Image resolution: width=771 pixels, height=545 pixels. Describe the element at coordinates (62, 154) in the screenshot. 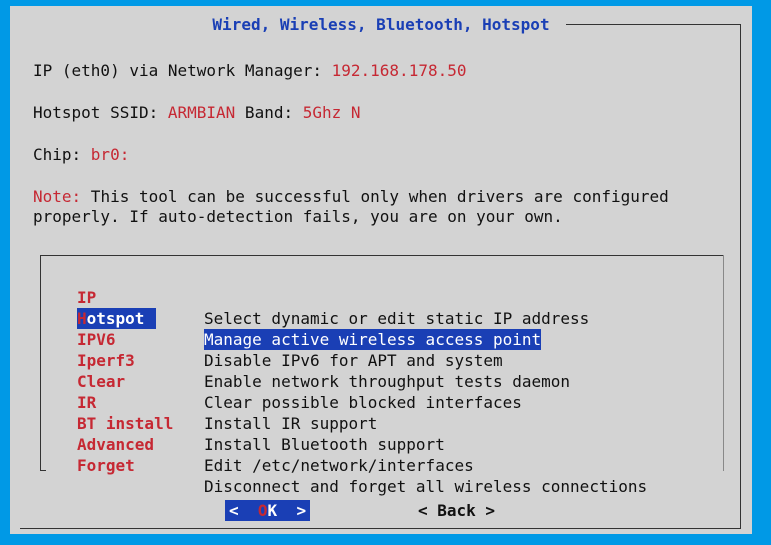

I see `chip-label: Chip:` at that location.